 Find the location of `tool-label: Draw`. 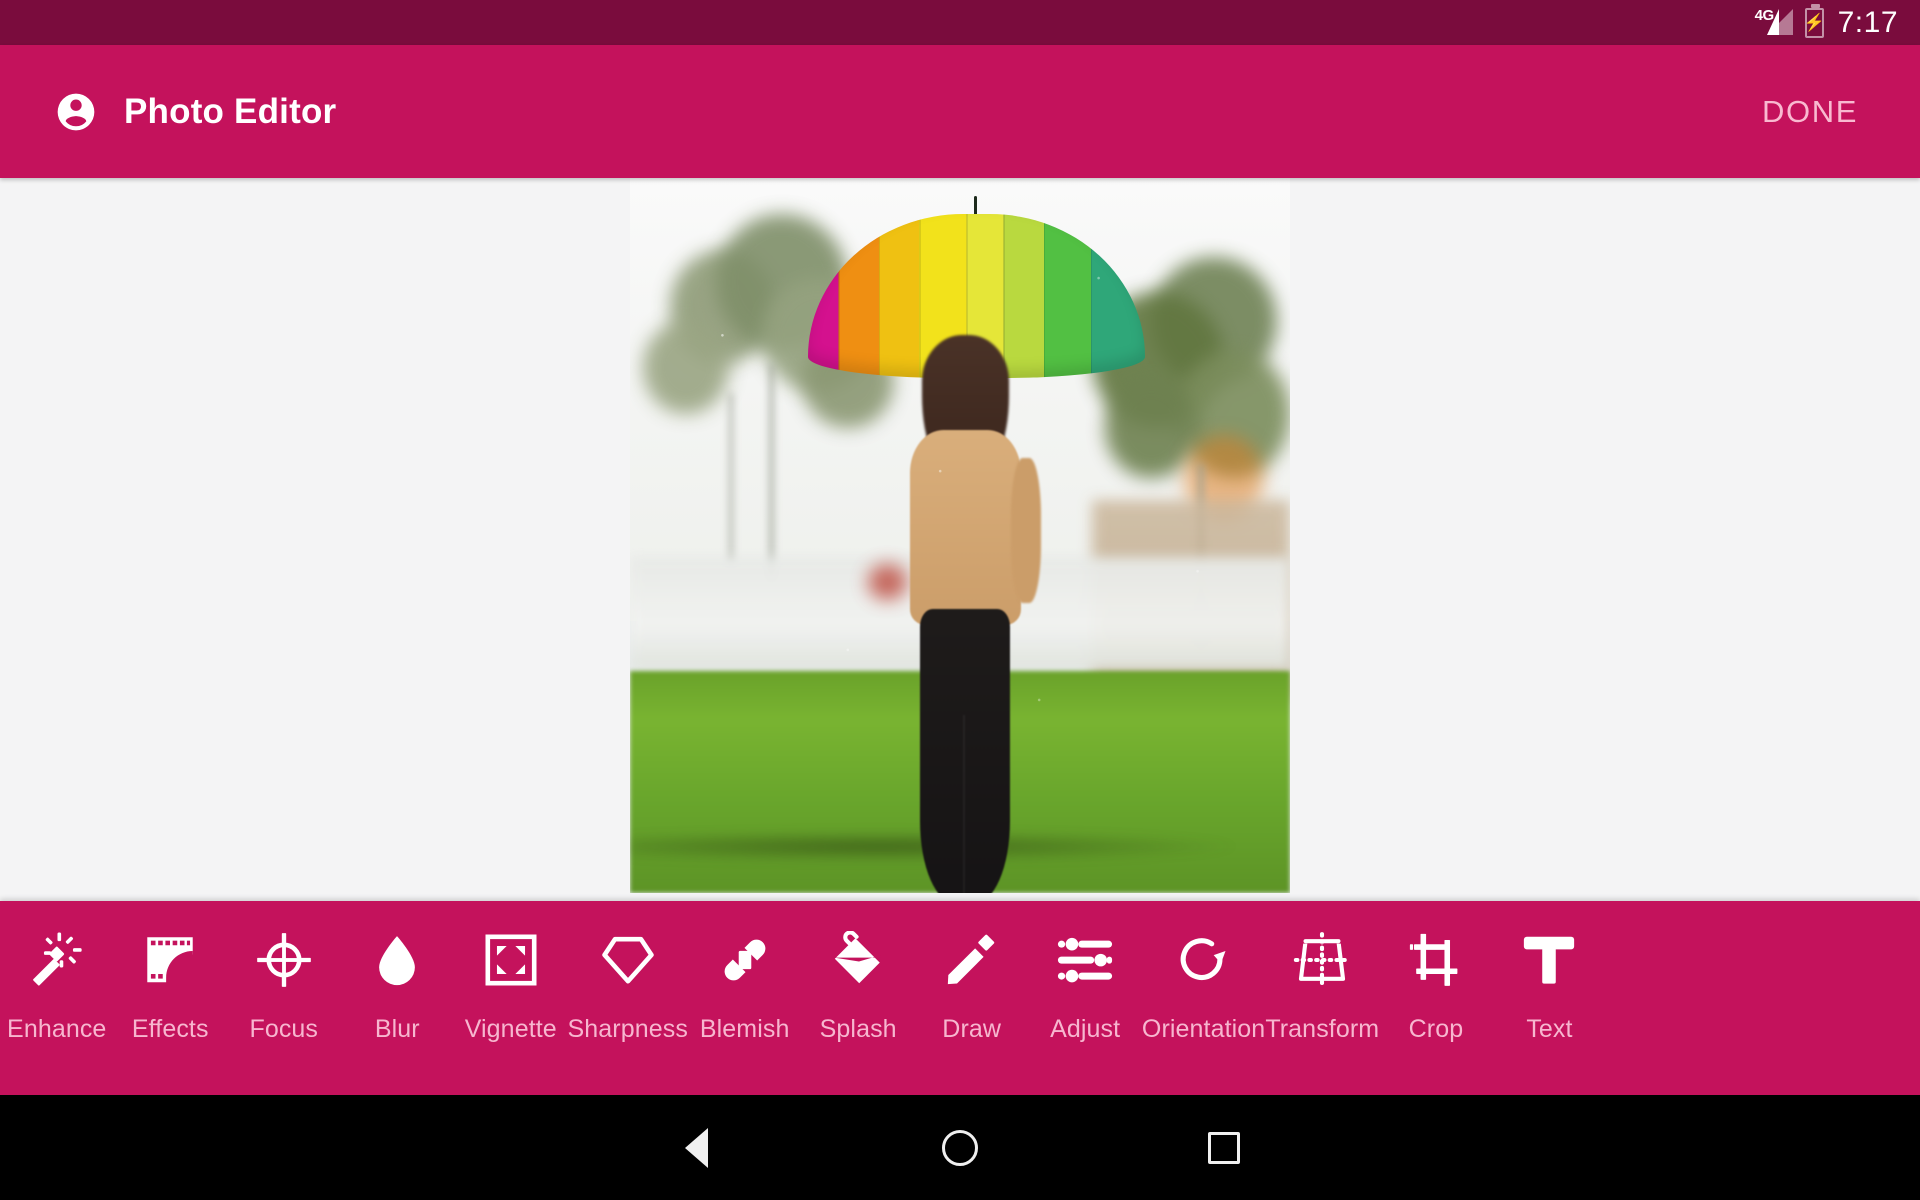

tool-label: Draw is located at coordinates (972, 1029).